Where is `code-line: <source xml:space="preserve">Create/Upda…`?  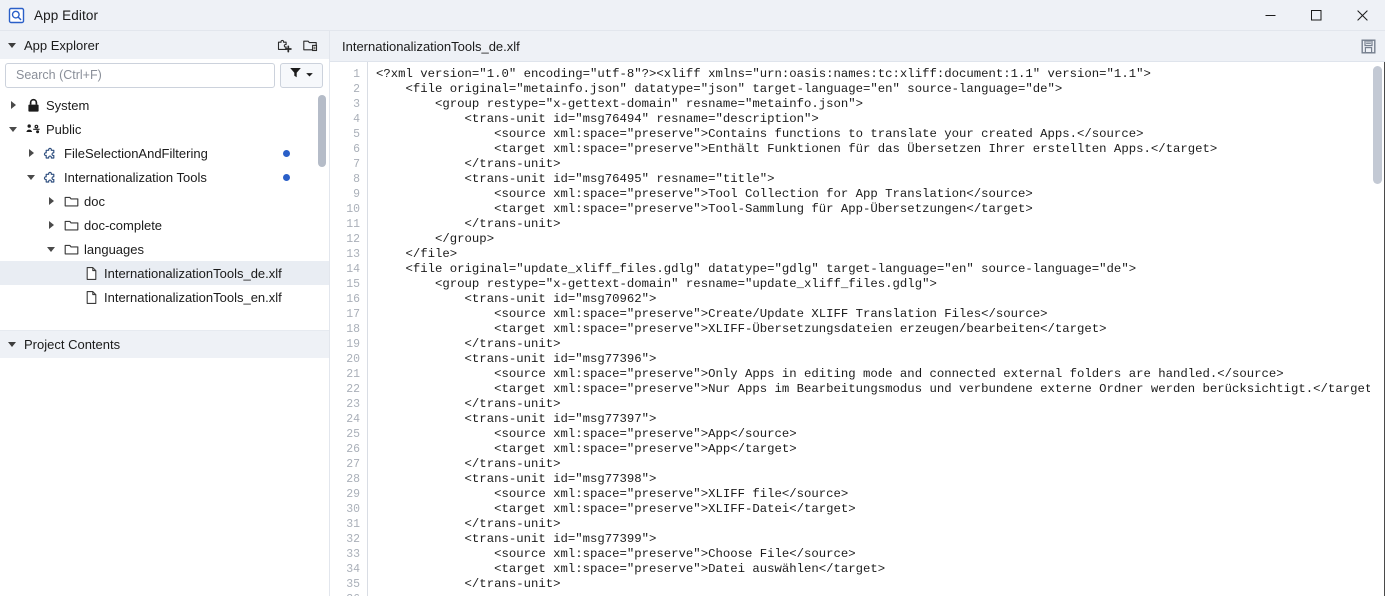 code-line: <source xml:space="preserve">Create/Upda… is located at coordinates (880, 314).